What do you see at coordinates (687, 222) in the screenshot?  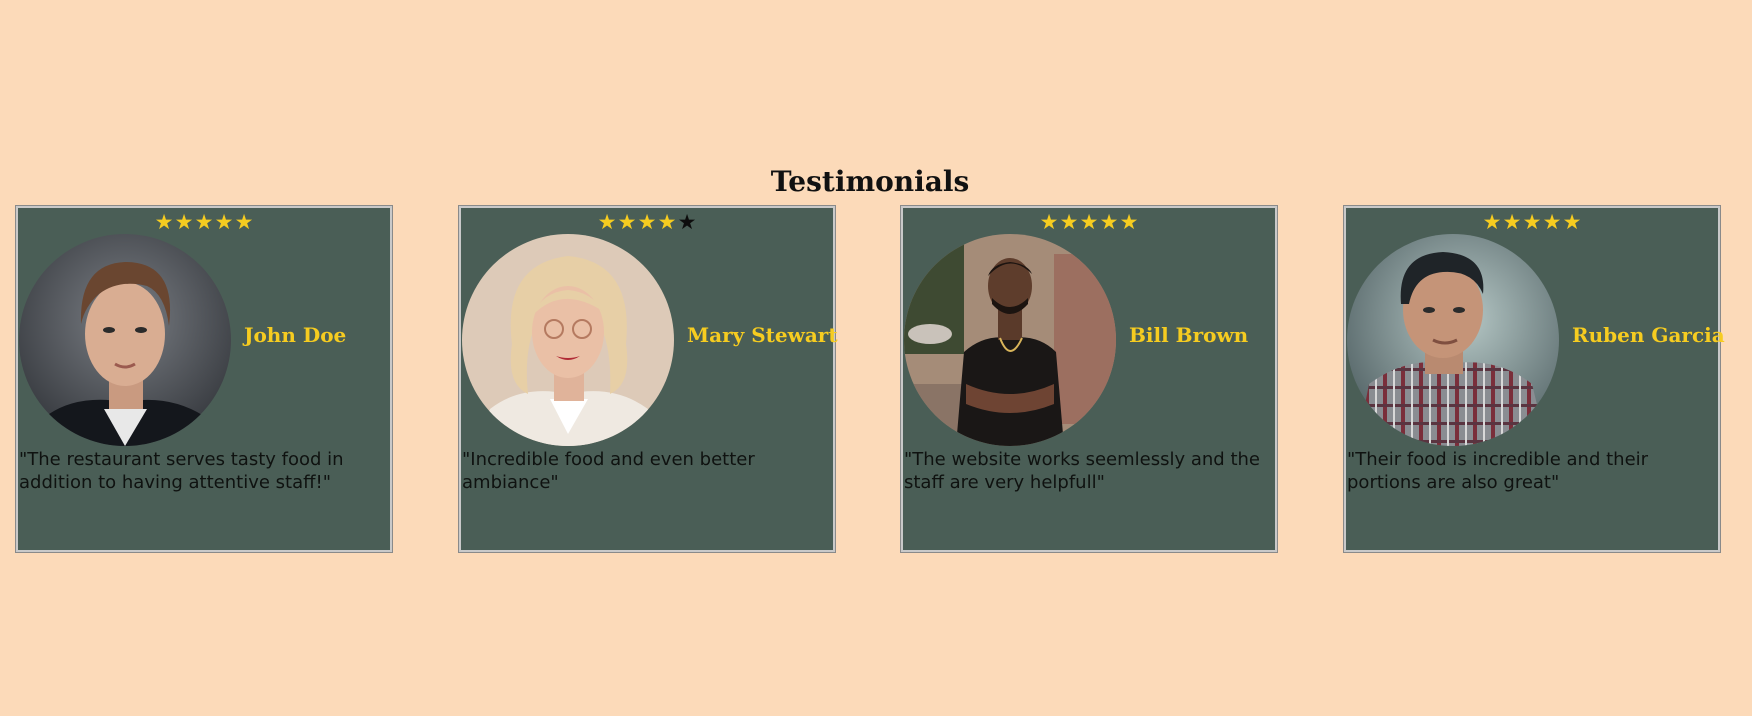 I see `star-empty-icon: ★` at bounding box center [687, 222].